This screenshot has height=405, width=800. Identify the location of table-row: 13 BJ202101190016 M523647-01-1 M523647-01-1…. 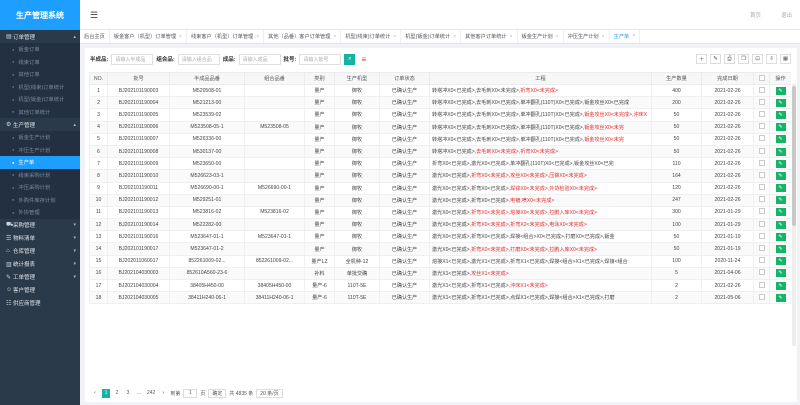
(440, 237).